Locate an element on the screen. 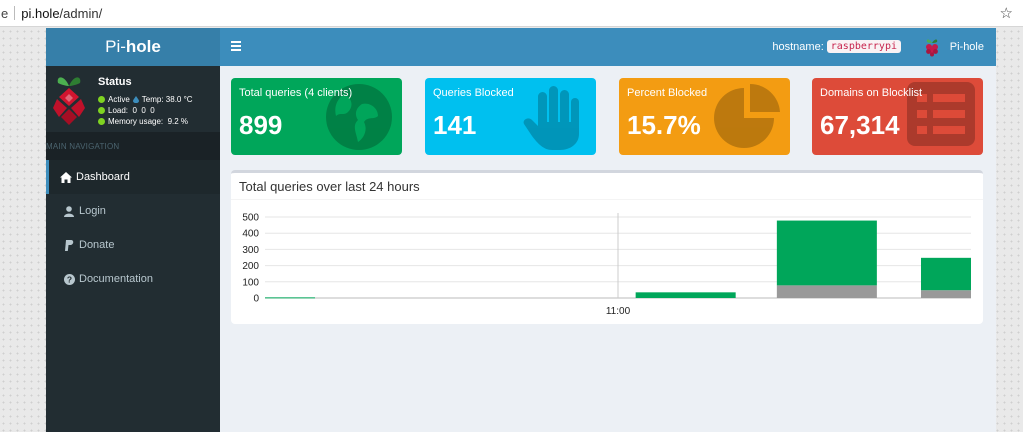  hand-icon is located at coordinates (551, 118).